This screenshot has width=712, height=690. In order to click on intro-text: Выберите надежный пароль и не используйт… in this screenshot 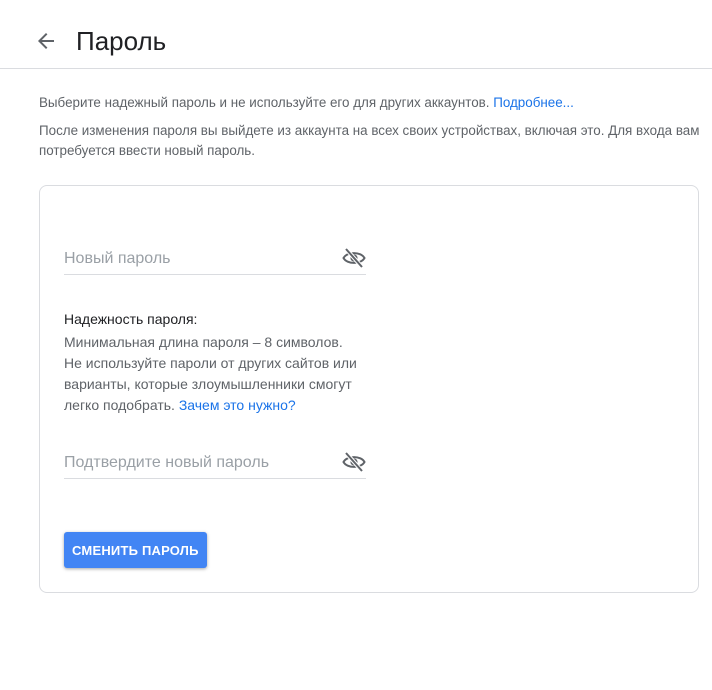, I will do `click(371, 103)`.